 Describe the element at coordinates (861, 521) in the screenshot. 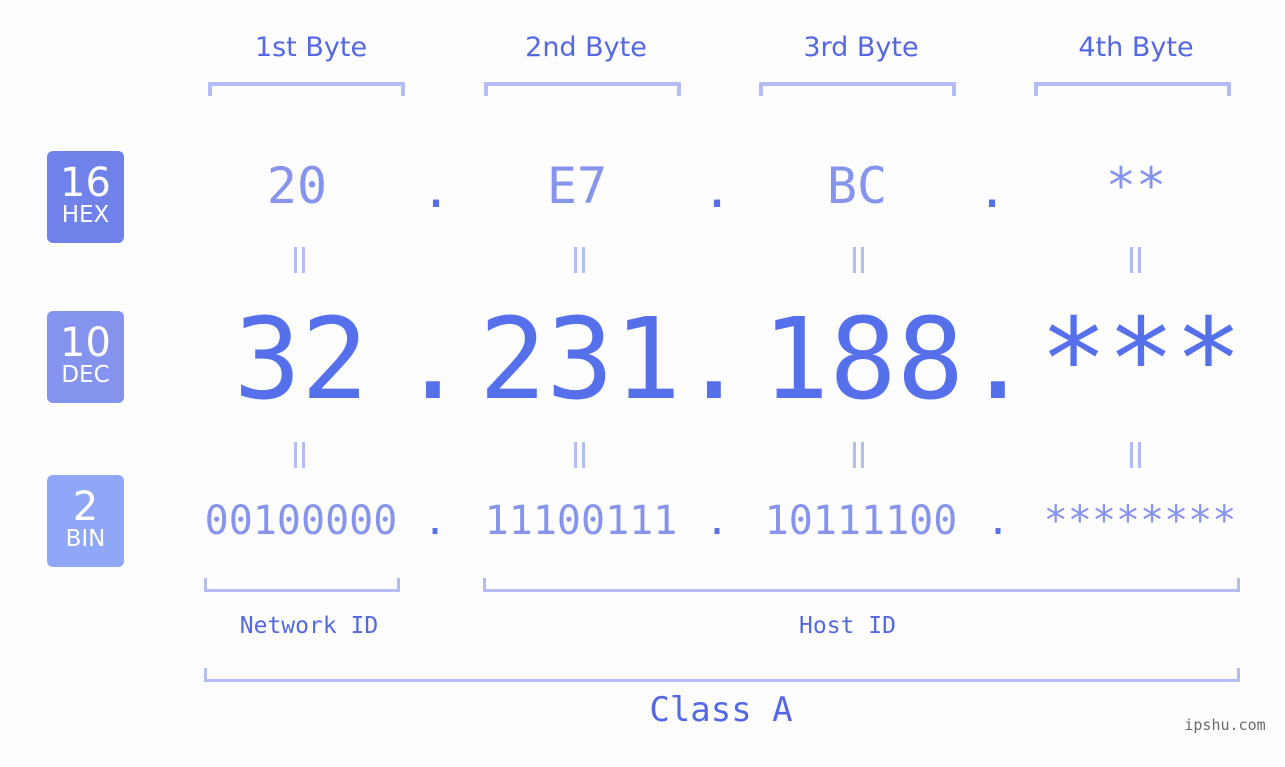

I see `bin-byte-3: 10111100` at that location.